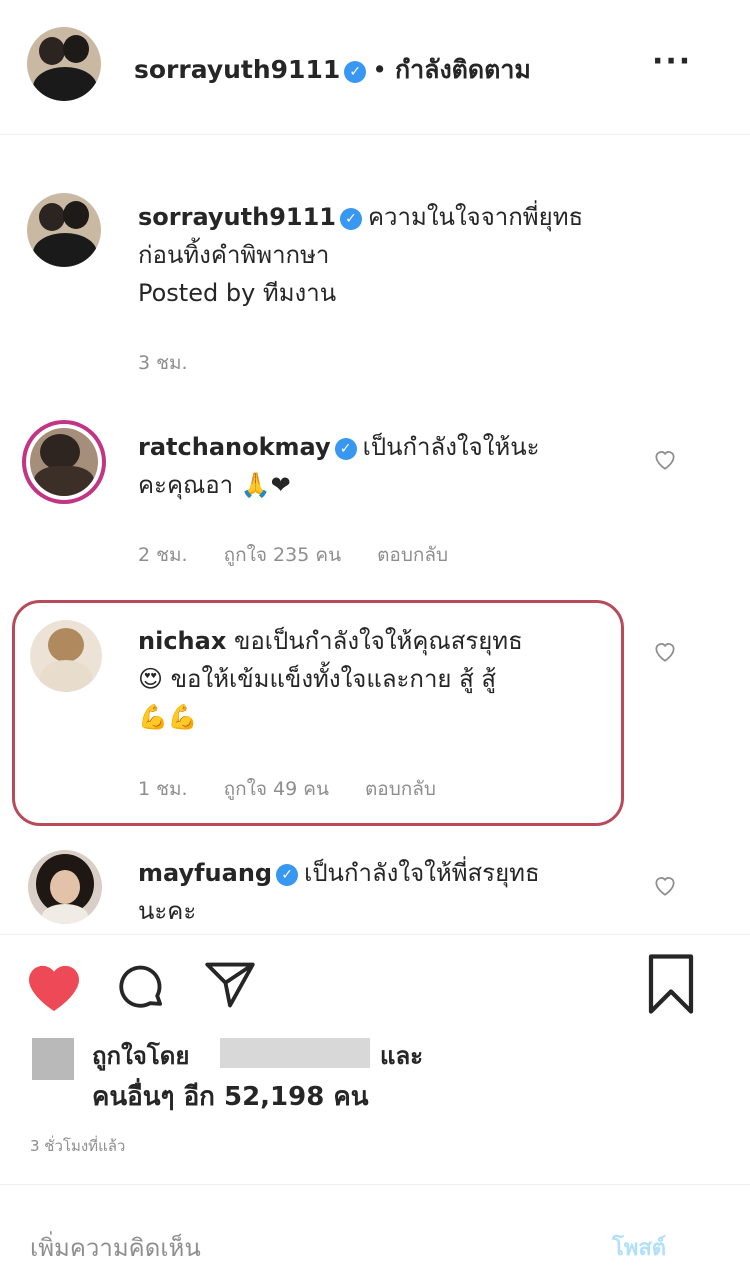 The height and width of the screenshot is (1284, 750). I want to click on comment-text: ขอเป็นกำลังใจให้คุณสรยุทธ, so click(378, 641).